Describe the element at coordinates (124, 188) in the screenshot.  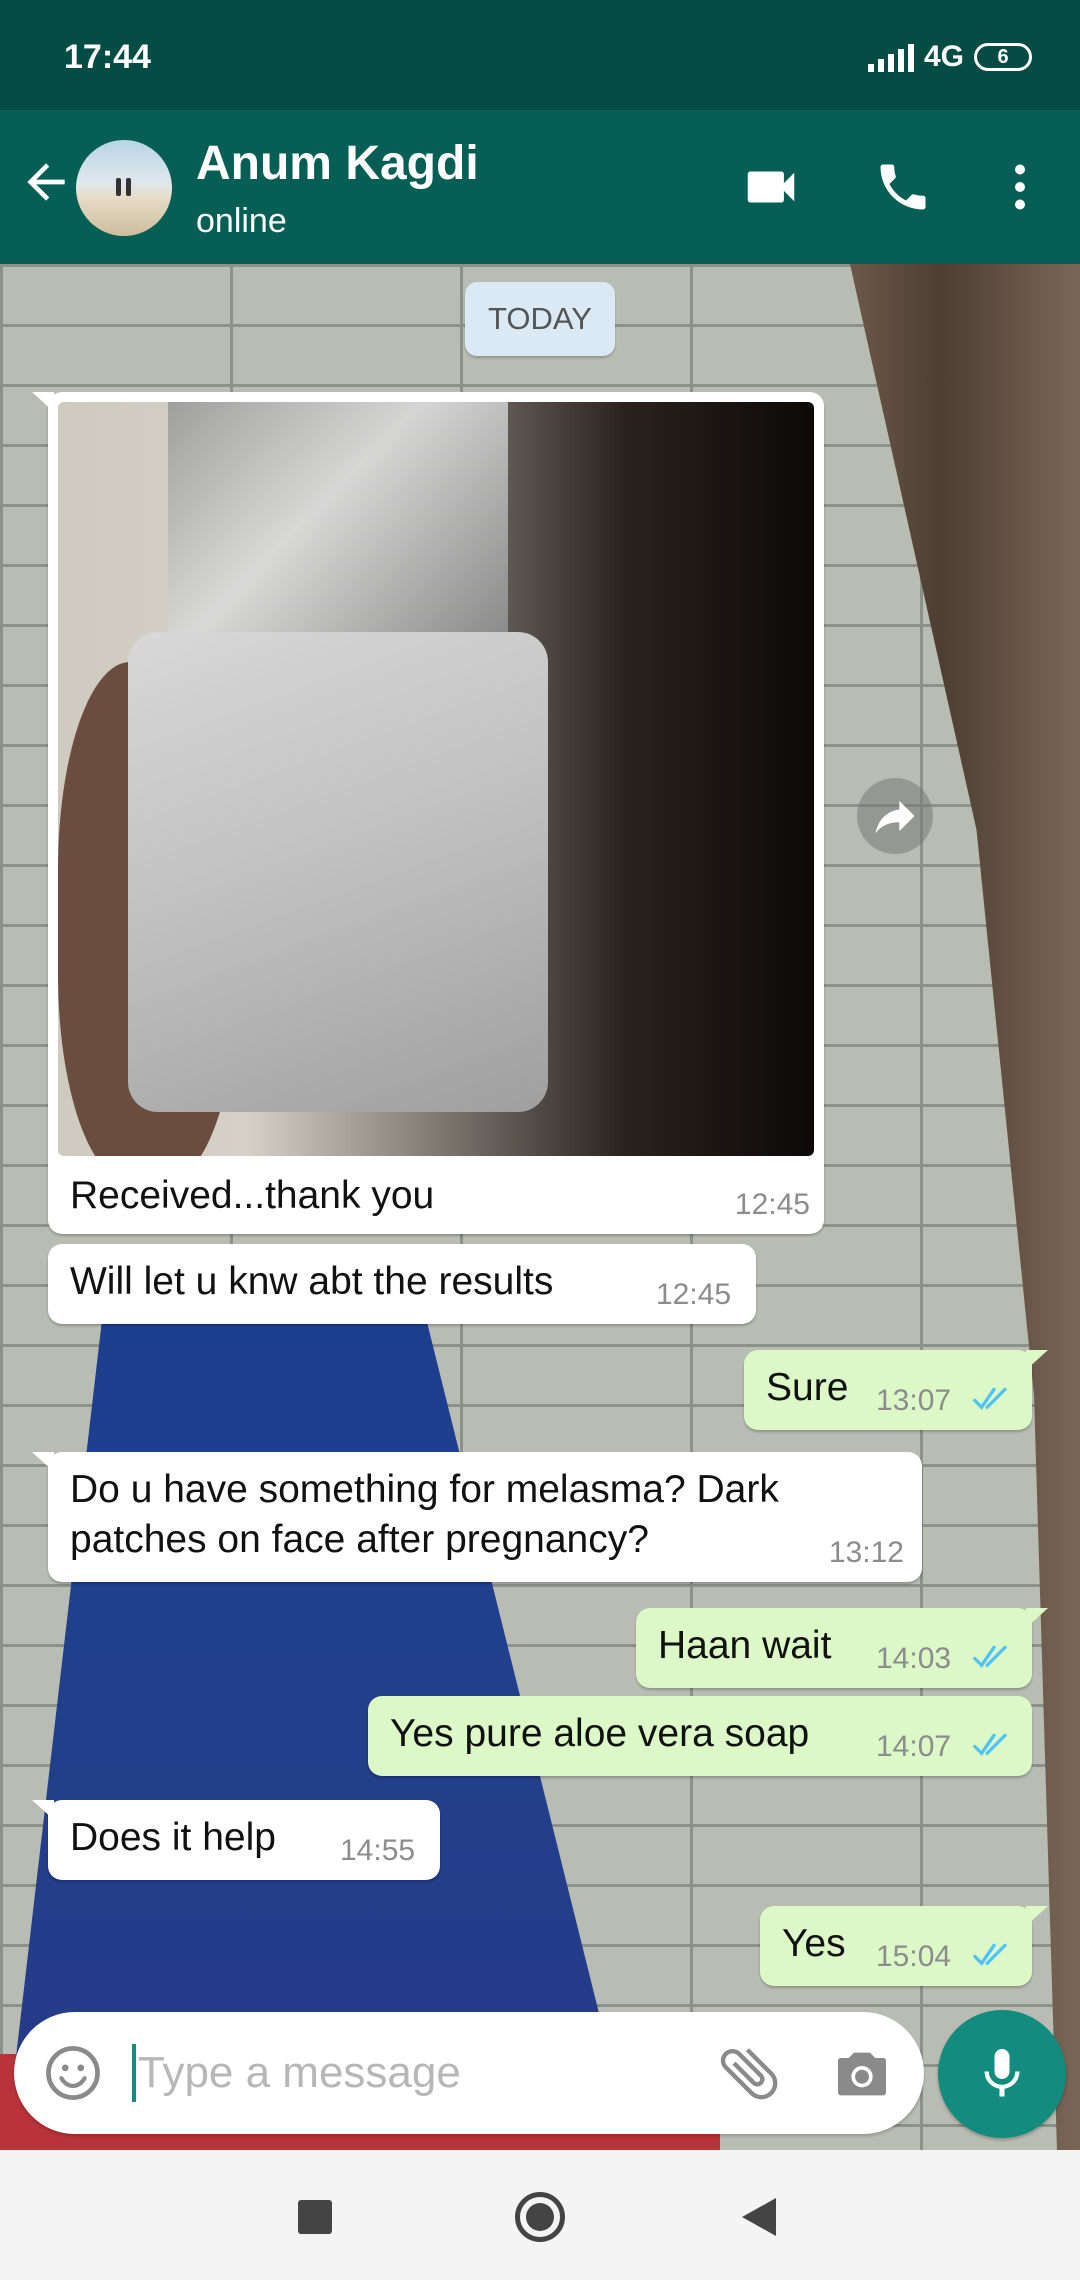
I see `avatar` at that location.